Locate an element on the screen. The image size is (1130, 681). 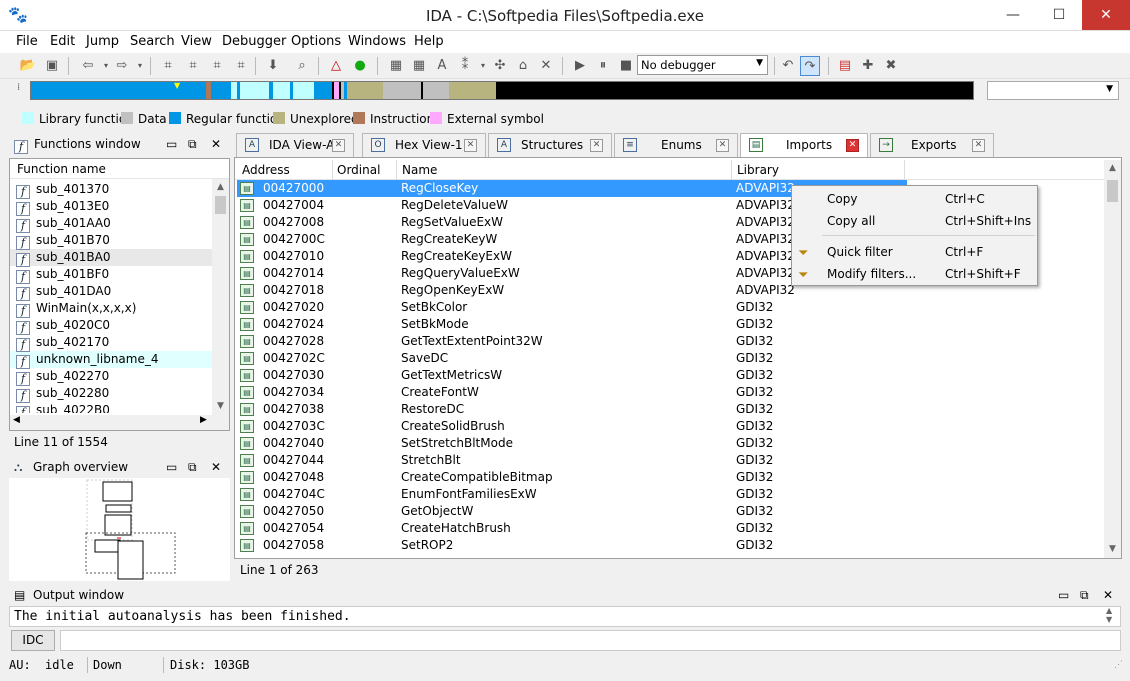
import-row: ▤ 00427028 GetTextExtentPoint32W GDI32 is located at coordinates (672, 341).